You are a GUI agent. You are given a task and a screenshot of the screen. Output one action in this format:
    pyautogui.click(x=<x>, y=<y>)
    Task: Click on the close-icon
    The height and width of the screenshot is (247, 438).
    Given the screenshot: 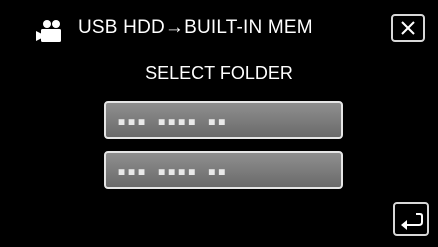 What is the action you would take?
    pyautogui.click(x=408, y=28)
    